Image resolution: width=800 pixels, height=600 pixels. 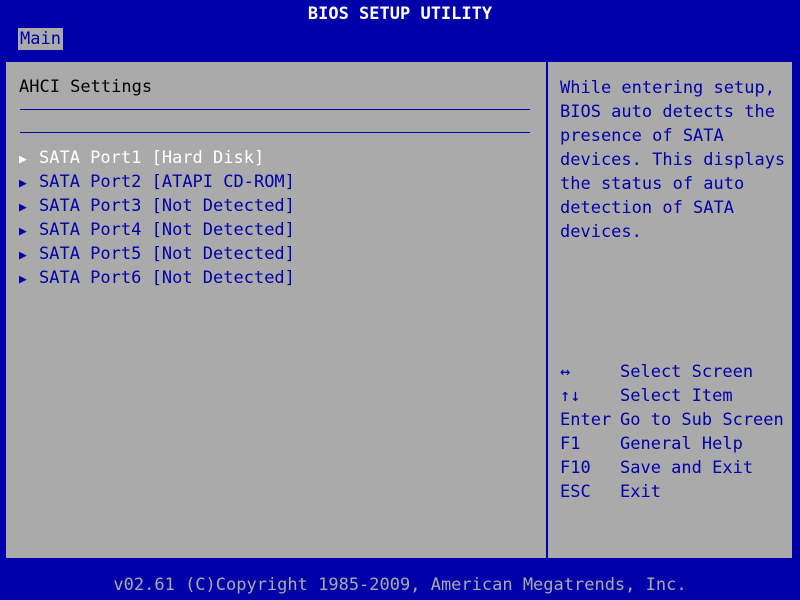 I want to click on key-name: ↔, so click(x=565, y=372).